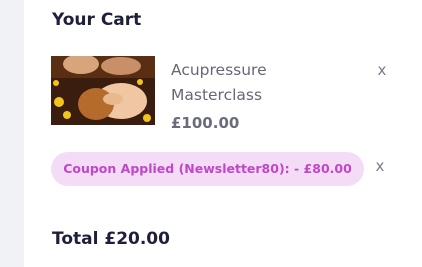  What do you see at coordinates (97, 20) in the screenshot?
I see `cart-title: Your Cart` at bounding box center [97, 20].